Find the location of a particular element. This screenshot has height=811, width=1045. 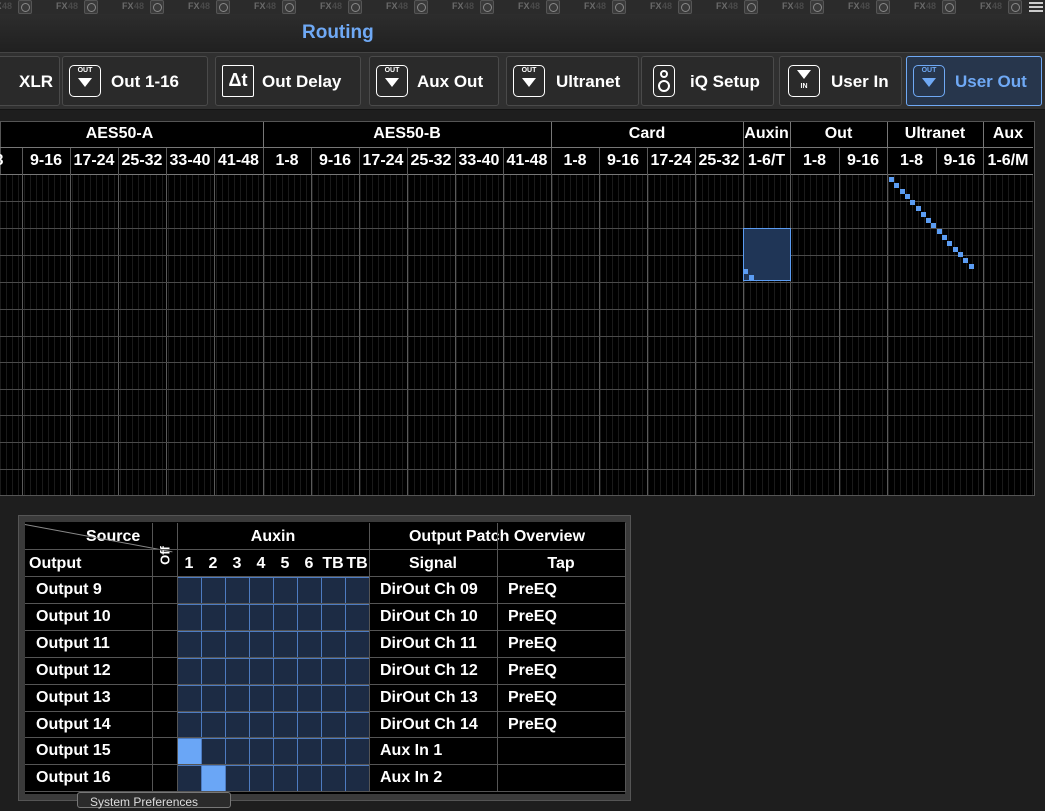

output-row-label: Output 9 is located at coordinates (69, 589).